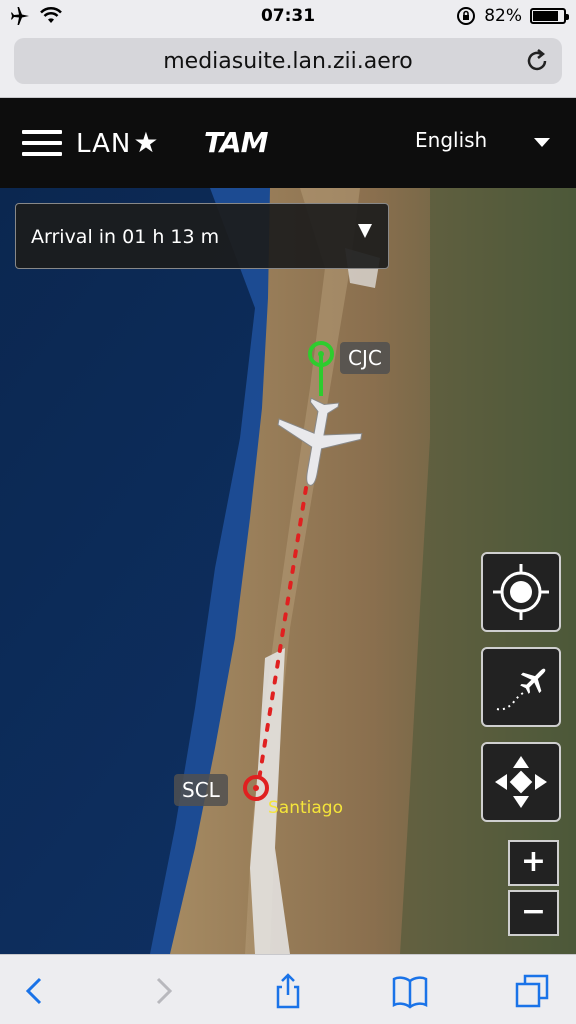 This screenshot has width=576, height=1024. What do you see at coordinates (466, 16) in the screenshot?
I see `rotation-lock-icon` at bounding box center [466, 16].